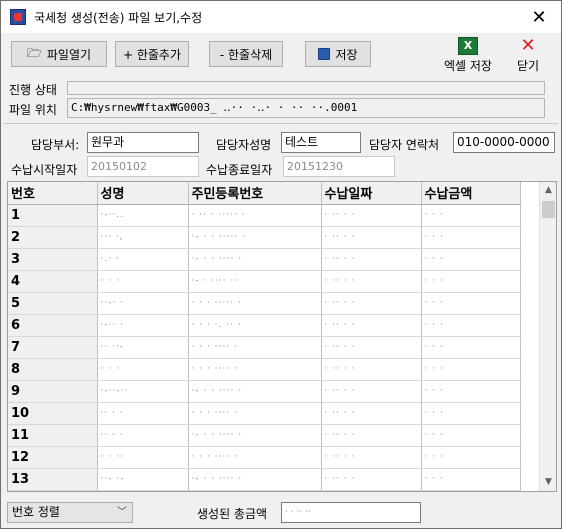 The height and width of the screenshot is (529, 562). What do you see at coordinates (143, 347) in the screenshot?
I see `cell-name: ·· ··-` at bounding box center [143, 347].